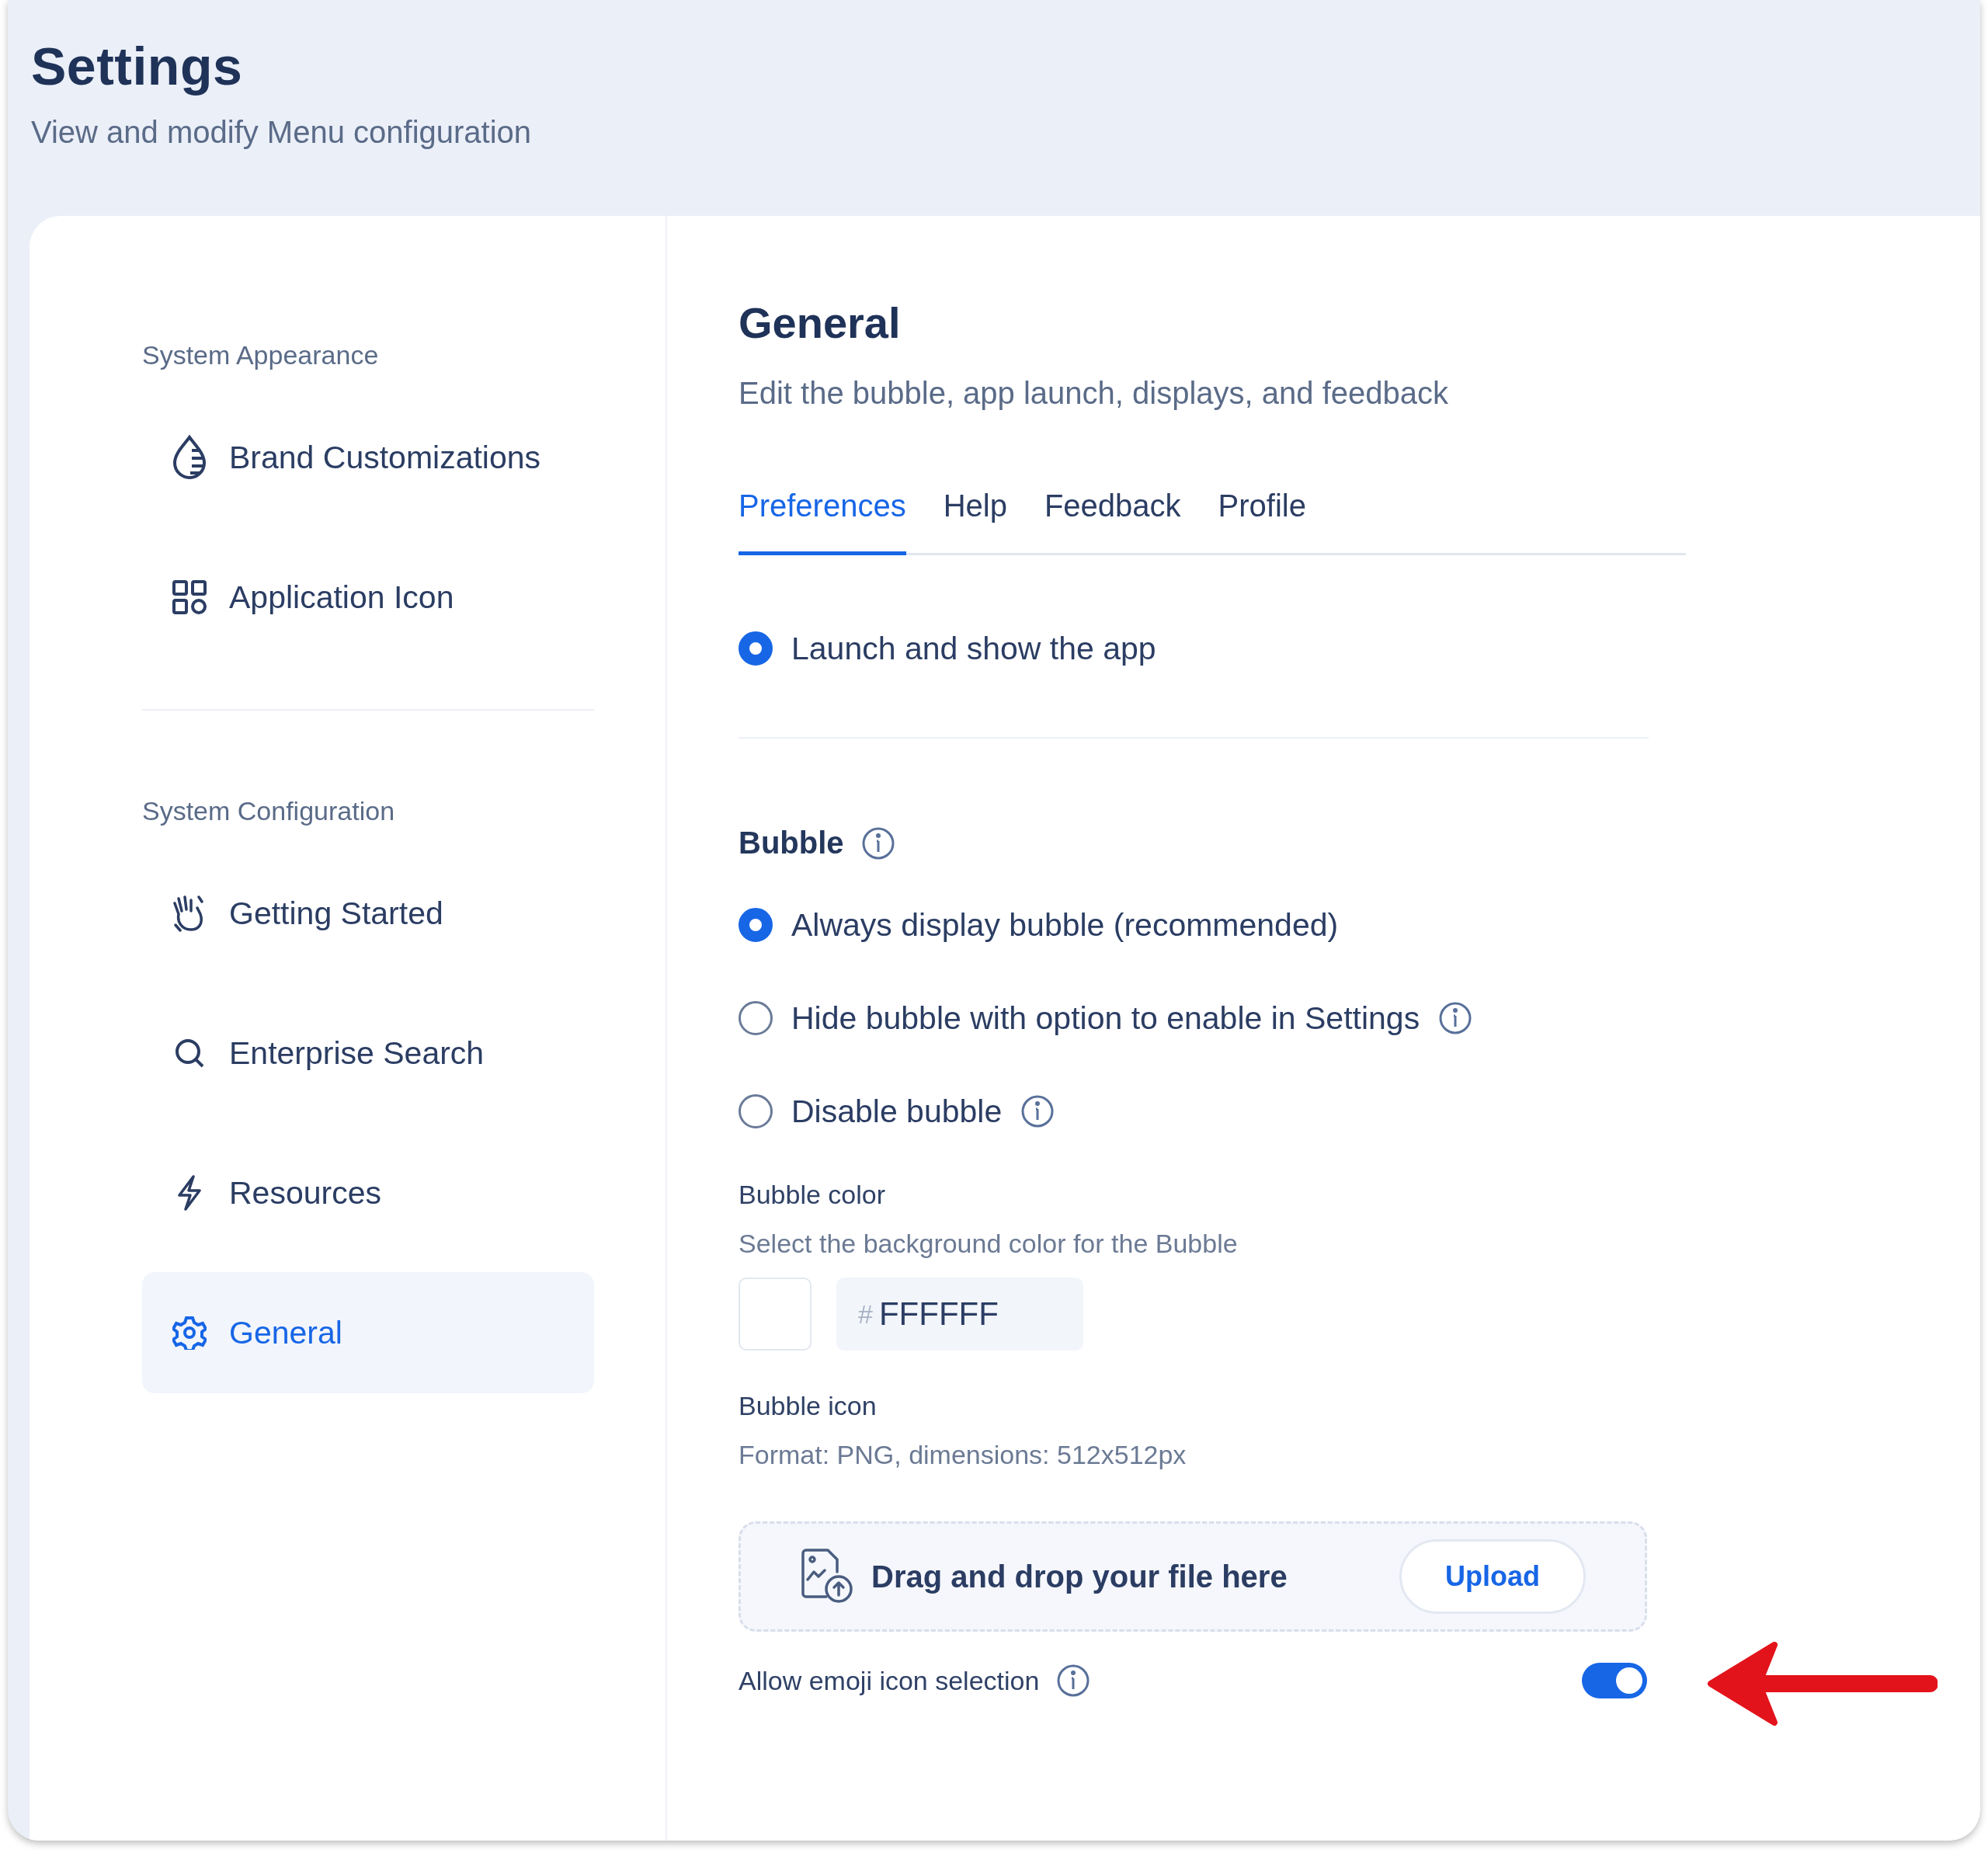 This screenshot has width=1988, height=1860. What do you see at coordinates (189, 1193) in the screenshot?
I see `lightning-bolt-icon` at bounding box center [189, 1193].